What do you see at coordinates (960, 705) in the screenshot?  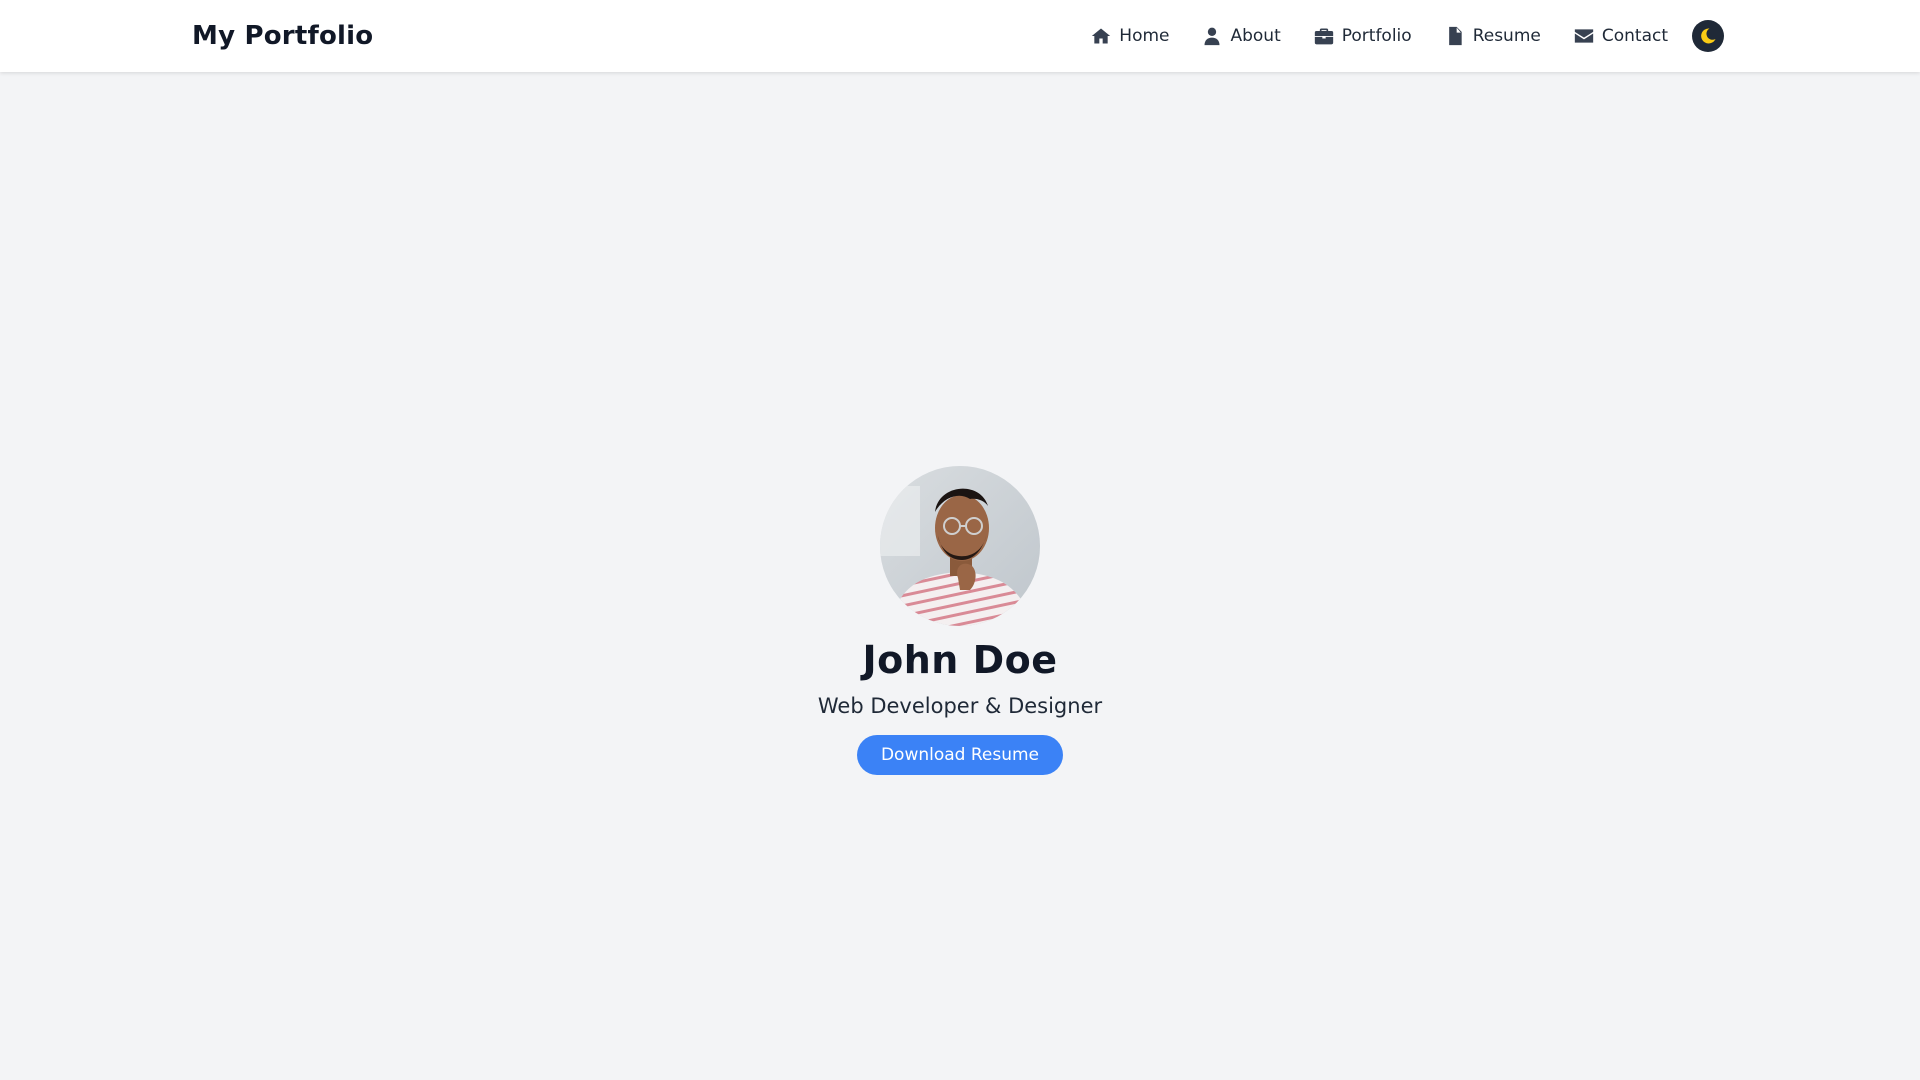 I see `profile-subtitle: Web Developer & Designer` at bounding box center [960, 705].